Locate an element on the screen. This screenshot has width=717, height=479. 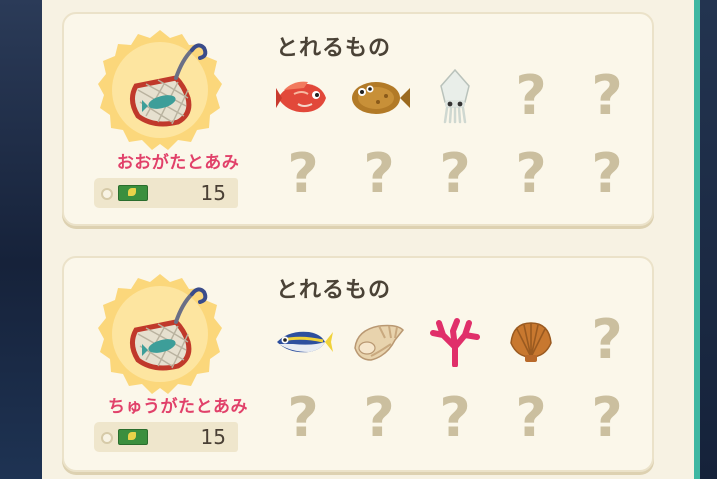
large-net-icon is located at coordinates (160, 90).